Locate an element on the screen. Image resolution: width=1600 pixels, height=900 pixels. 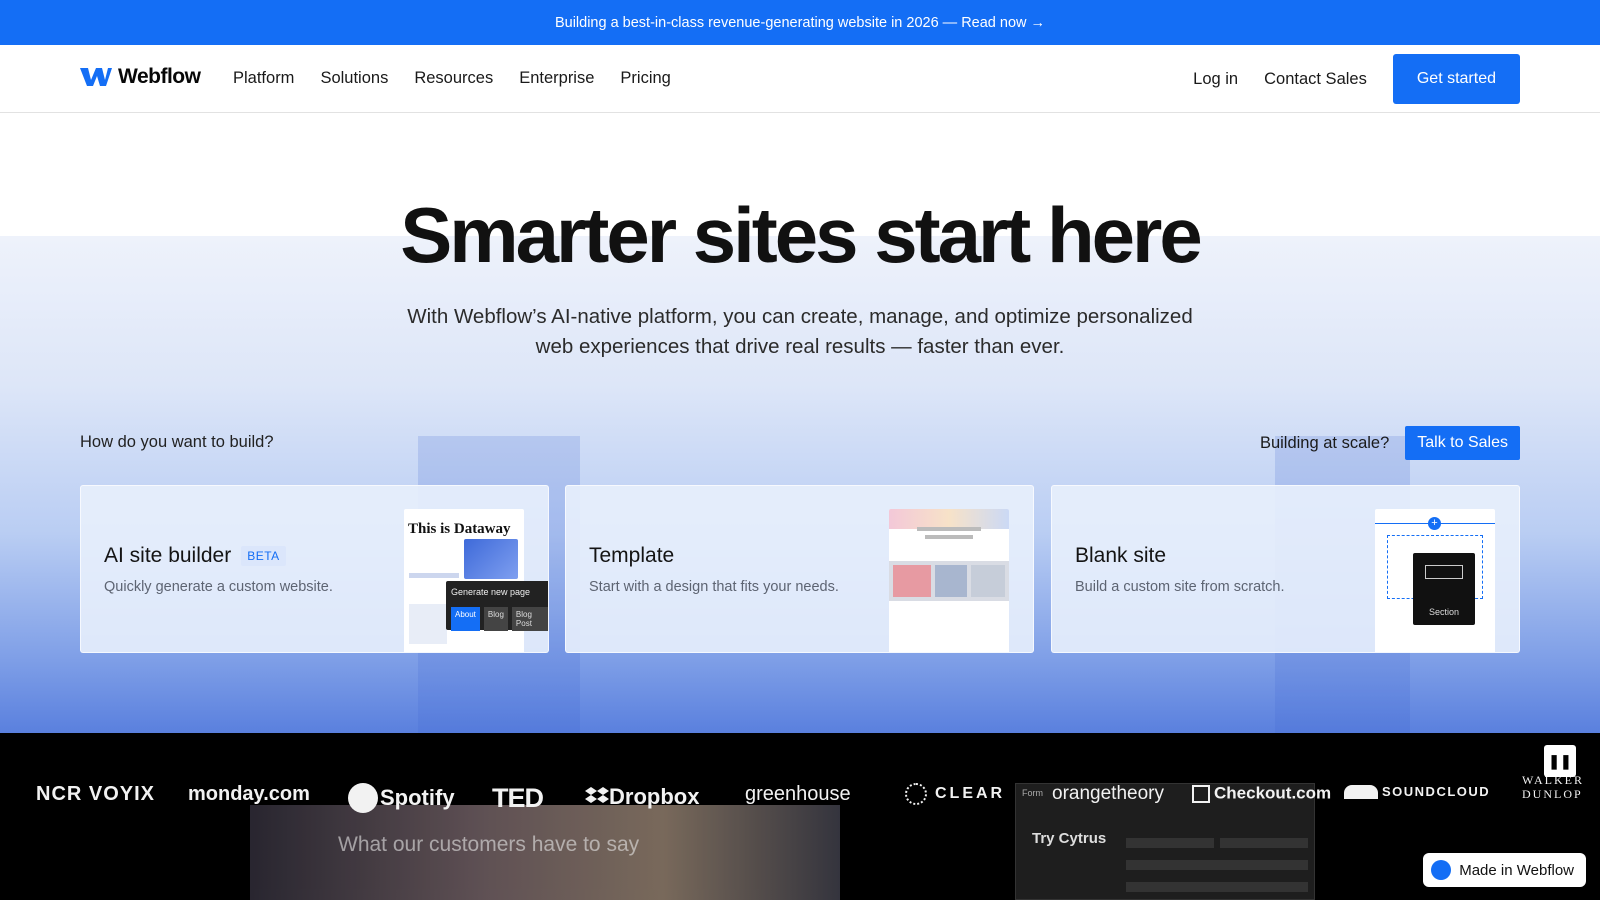
nav-platform: Platform is located at coordinates (263, 78).